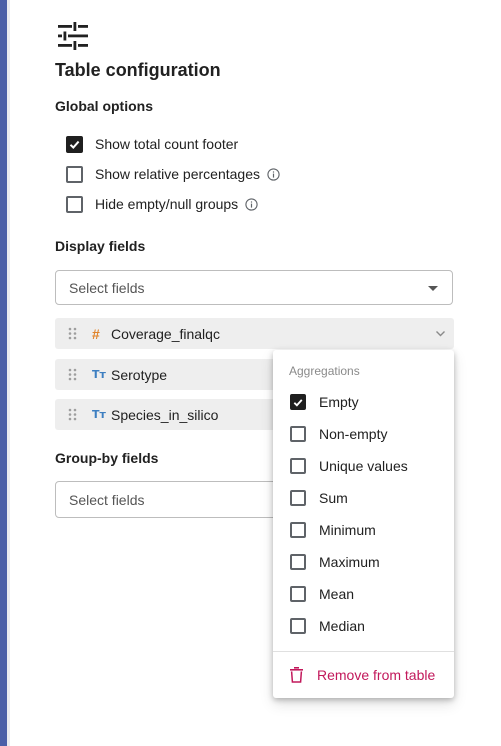 The height and width of the screenshot is (746, 501). I want to click on menu-item-maximum: Maximum, so click(335, 562).